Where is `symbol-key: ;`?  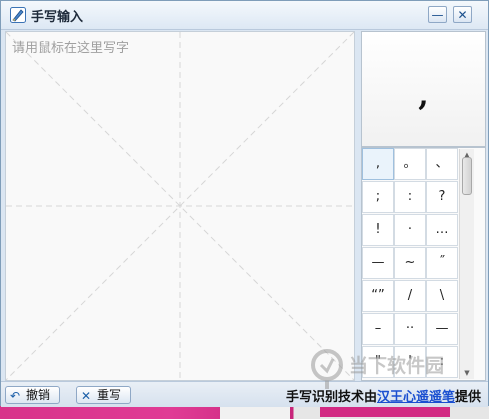
symbol-key: ; is located at coordinates (378, 197).